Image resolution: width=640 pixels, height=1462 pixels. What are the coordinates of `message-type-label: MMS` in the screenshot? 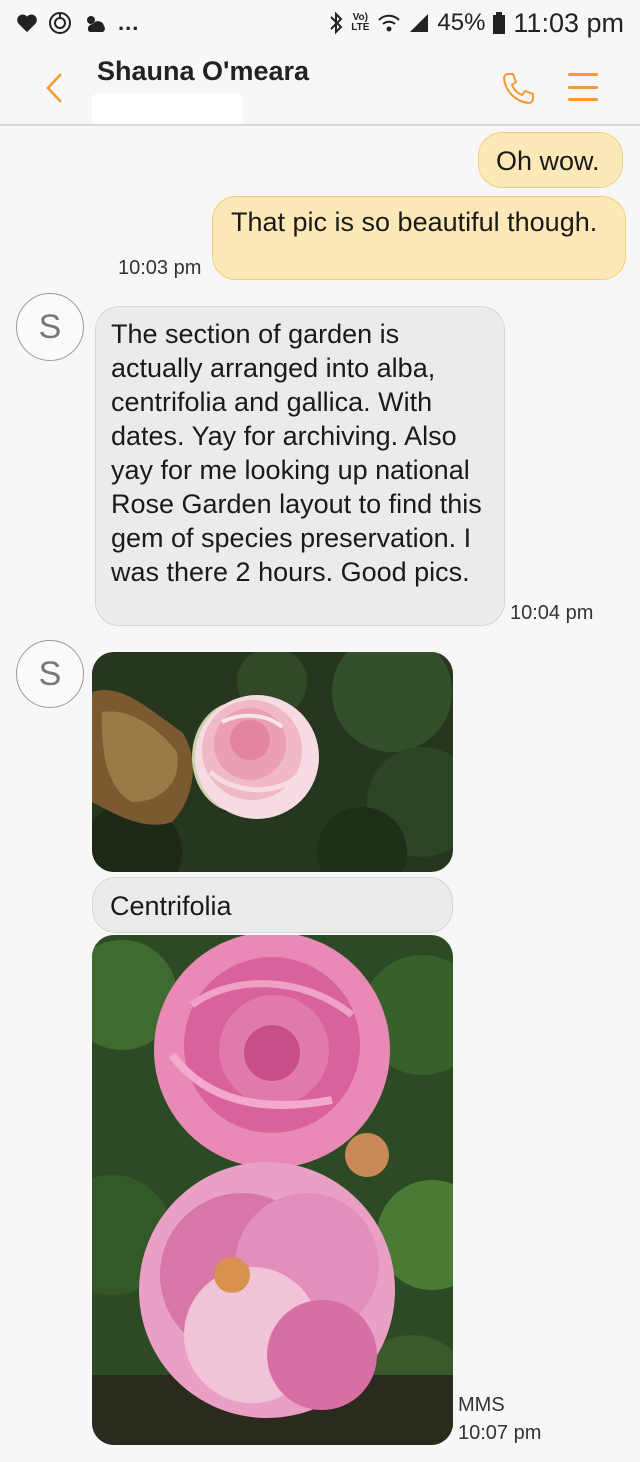 It's located at (481, 1405).